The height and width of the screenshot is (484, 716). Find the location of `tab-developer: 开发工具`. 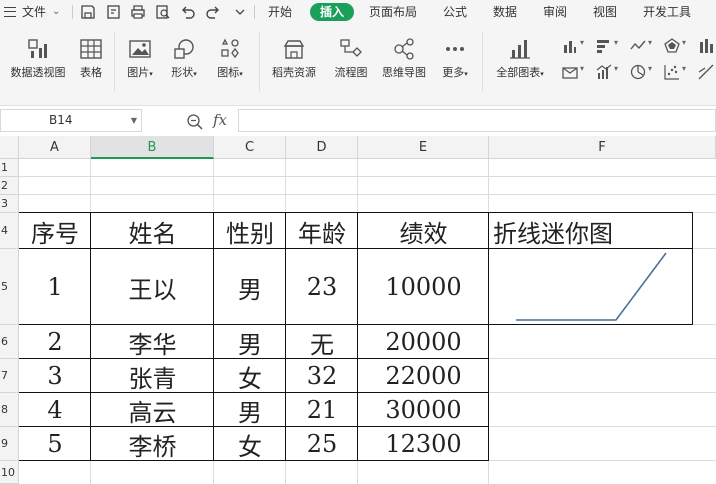

tab-developer: 开发工具 is located at coordinates (667, 12).